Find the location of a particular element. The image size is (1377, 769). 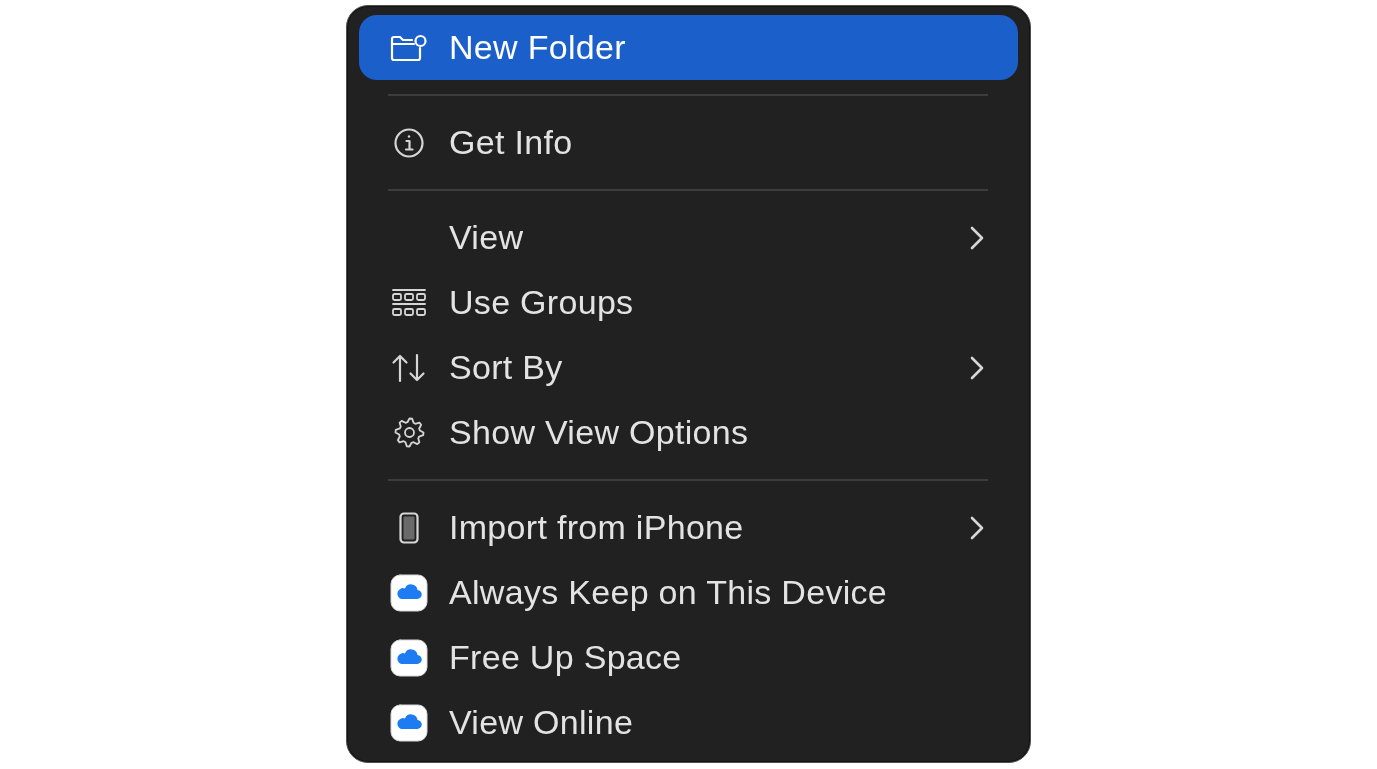

sort-icon is located at coordinates (409, 367).